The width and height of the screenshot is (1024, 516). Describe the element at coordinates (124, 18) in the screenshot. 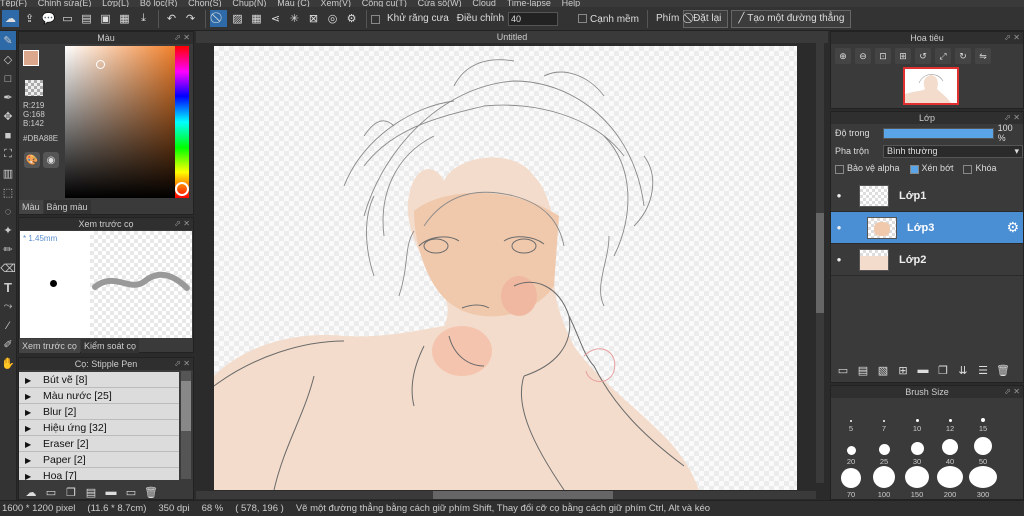

I see `save-icon: ▦` at that location.